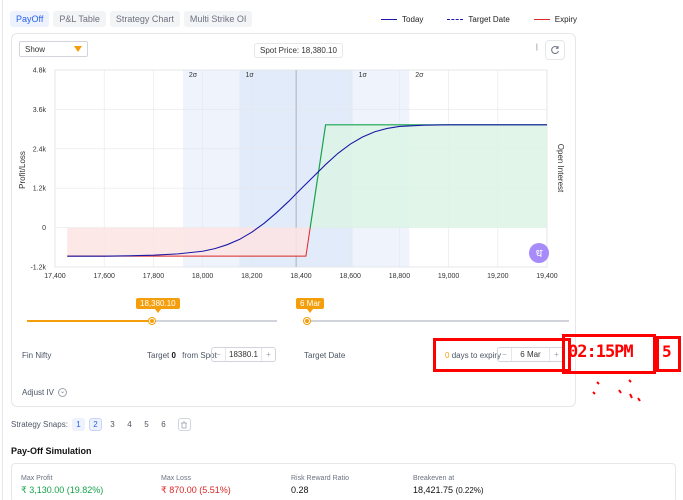 This screenshot has width=683, height=500. I want to click on spot-increment-button: +, so click(268, 354).